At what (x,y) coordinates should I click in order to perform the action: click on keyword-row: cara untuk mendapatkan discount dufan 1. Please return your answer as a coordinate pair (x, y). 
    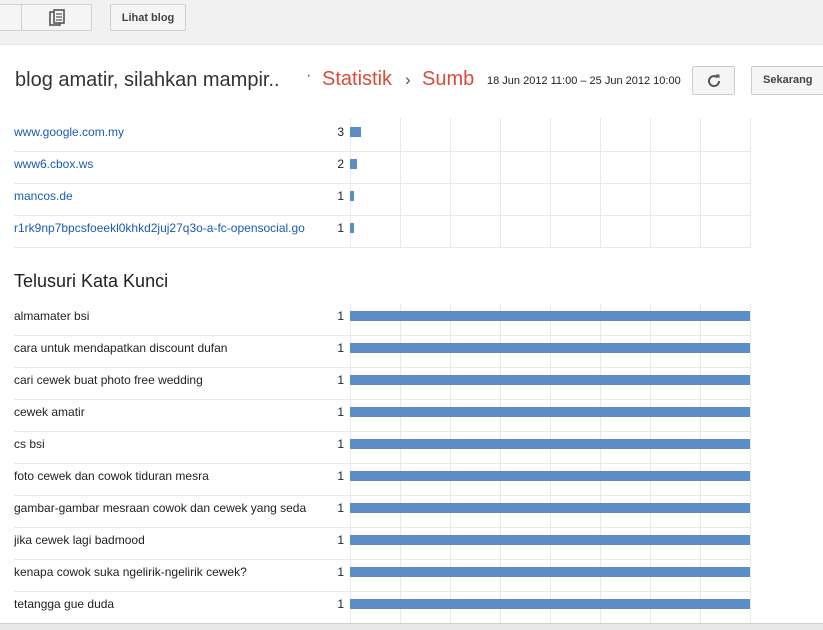
    Looking at the image, I should click on (382, 352).